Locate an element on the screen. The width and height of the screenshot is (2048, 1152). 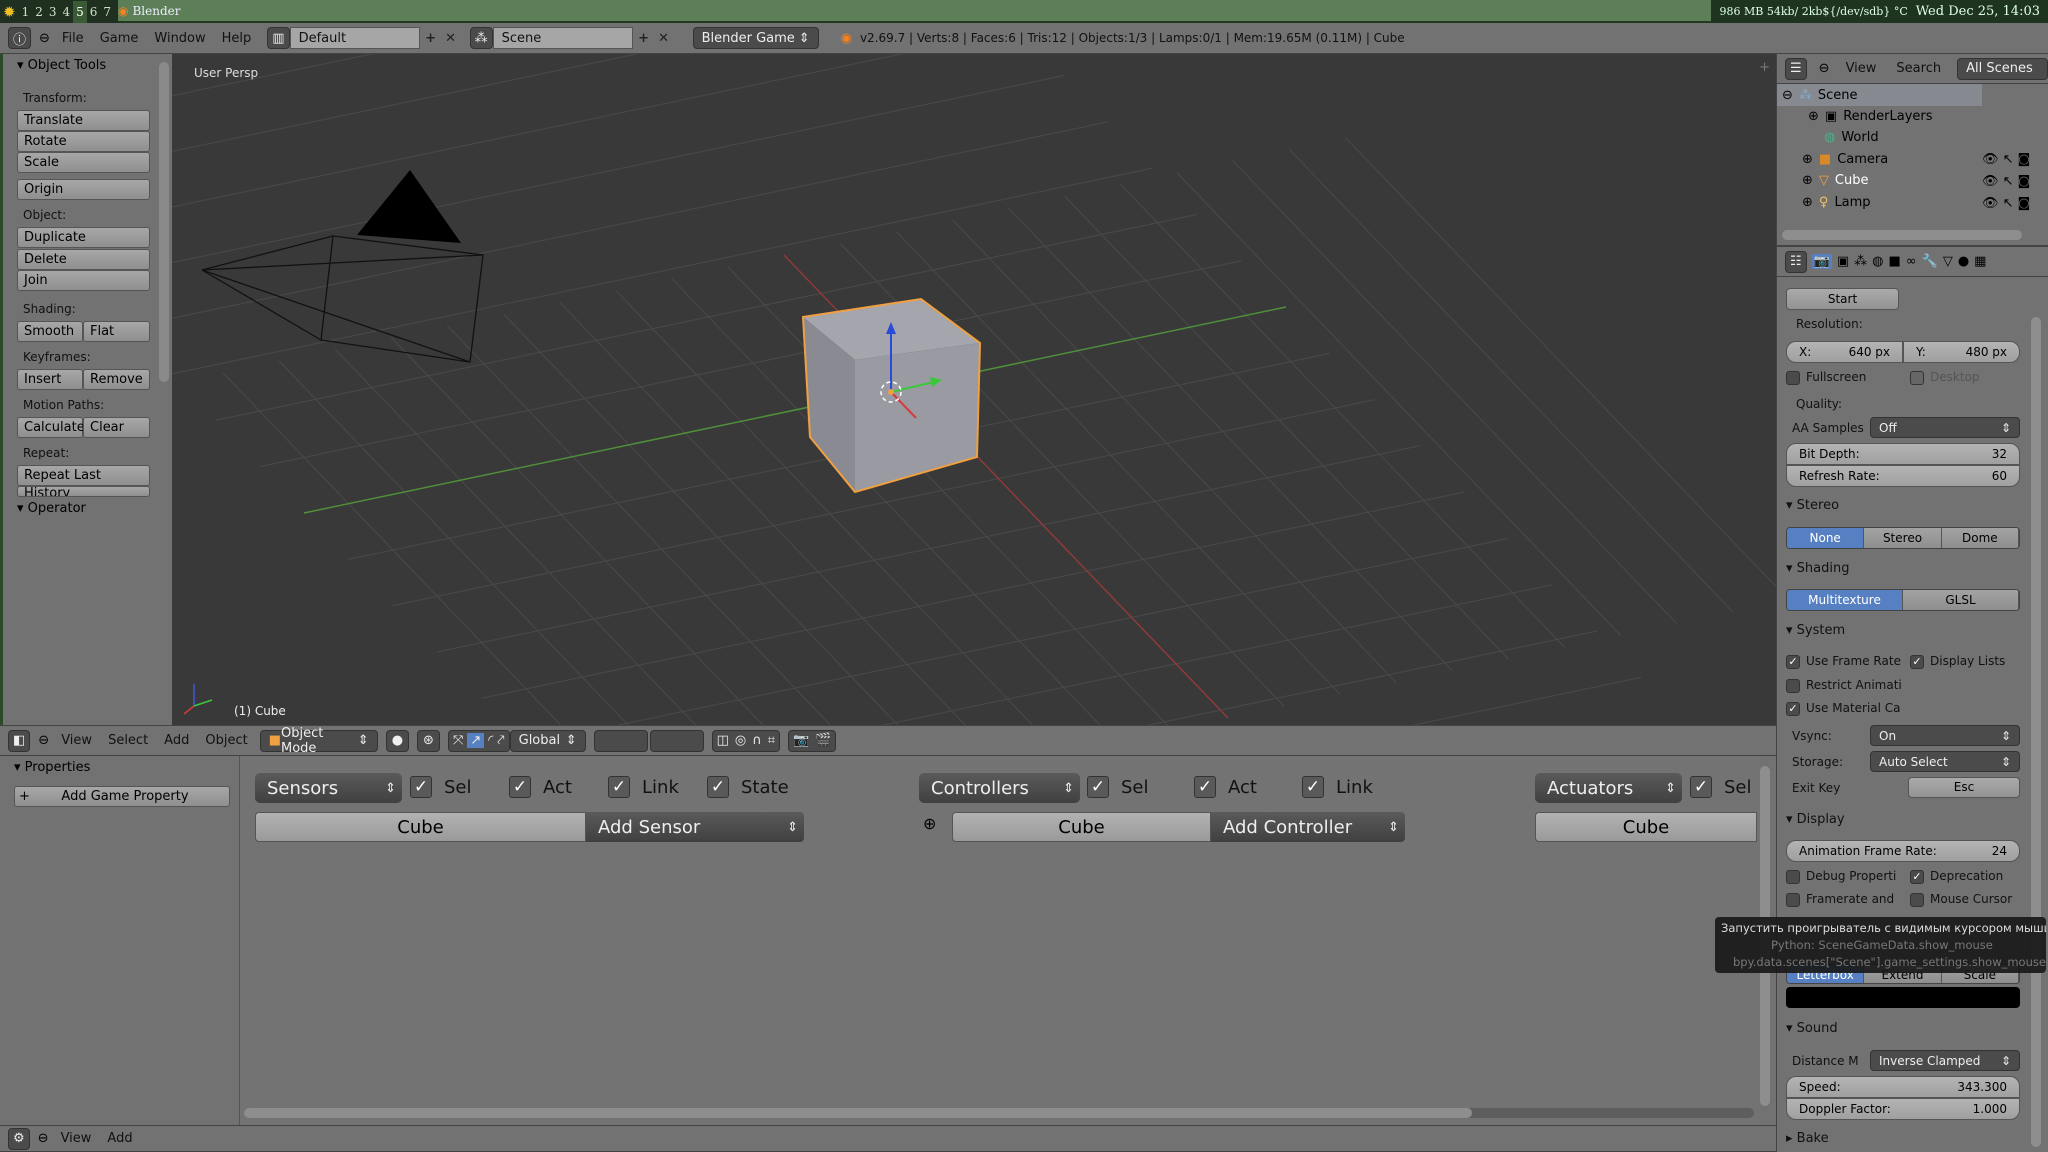
fullscreen-checkbox: Fullscreen is located at coordinates (1826, 377).